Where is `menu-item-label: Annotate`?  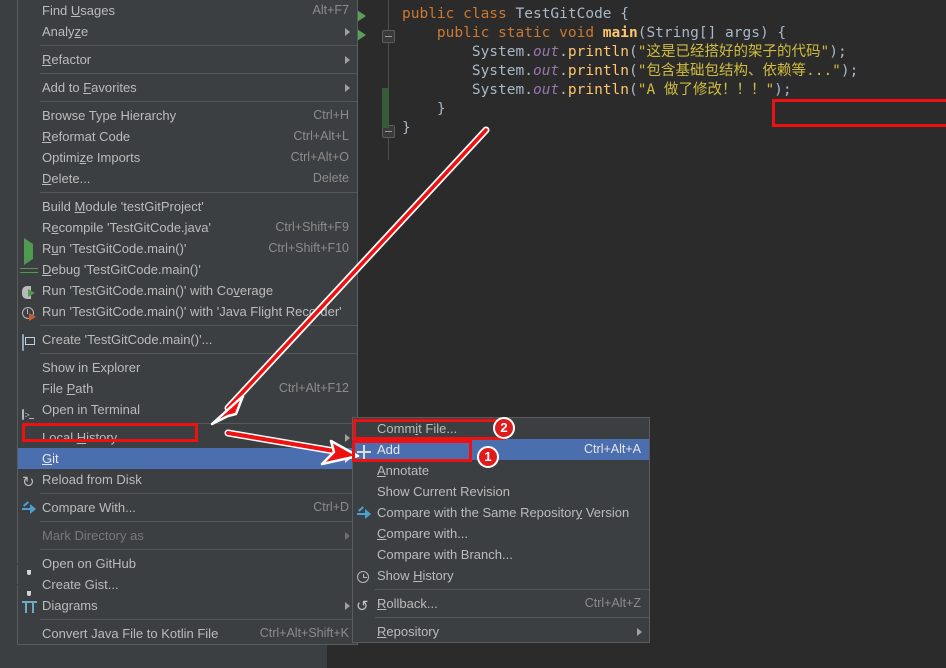
menu-item-label: Annotate is located at coordinates (403, 470).